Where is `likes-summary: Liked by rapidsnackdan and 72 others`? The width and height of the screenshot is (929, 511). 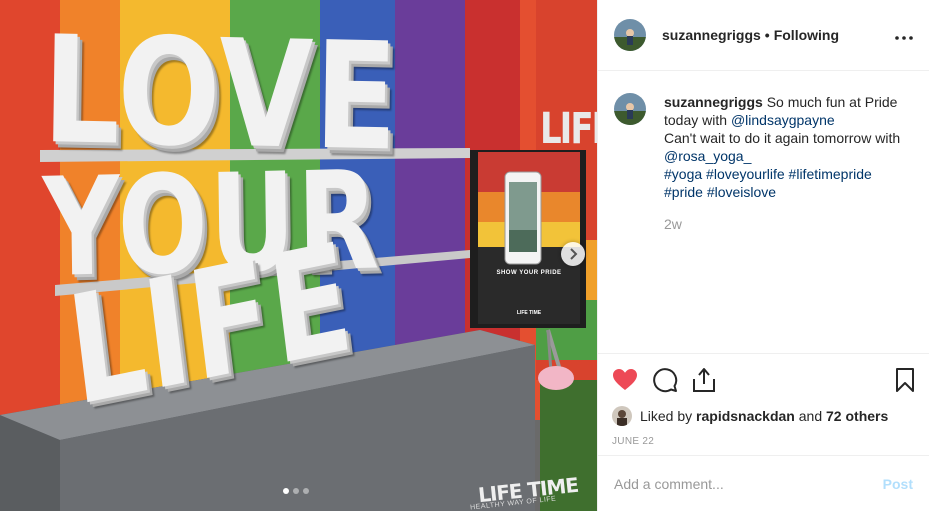 likes-summary: Liked by rapidsnackdan and 72 others is located at coordinates (763, 416).